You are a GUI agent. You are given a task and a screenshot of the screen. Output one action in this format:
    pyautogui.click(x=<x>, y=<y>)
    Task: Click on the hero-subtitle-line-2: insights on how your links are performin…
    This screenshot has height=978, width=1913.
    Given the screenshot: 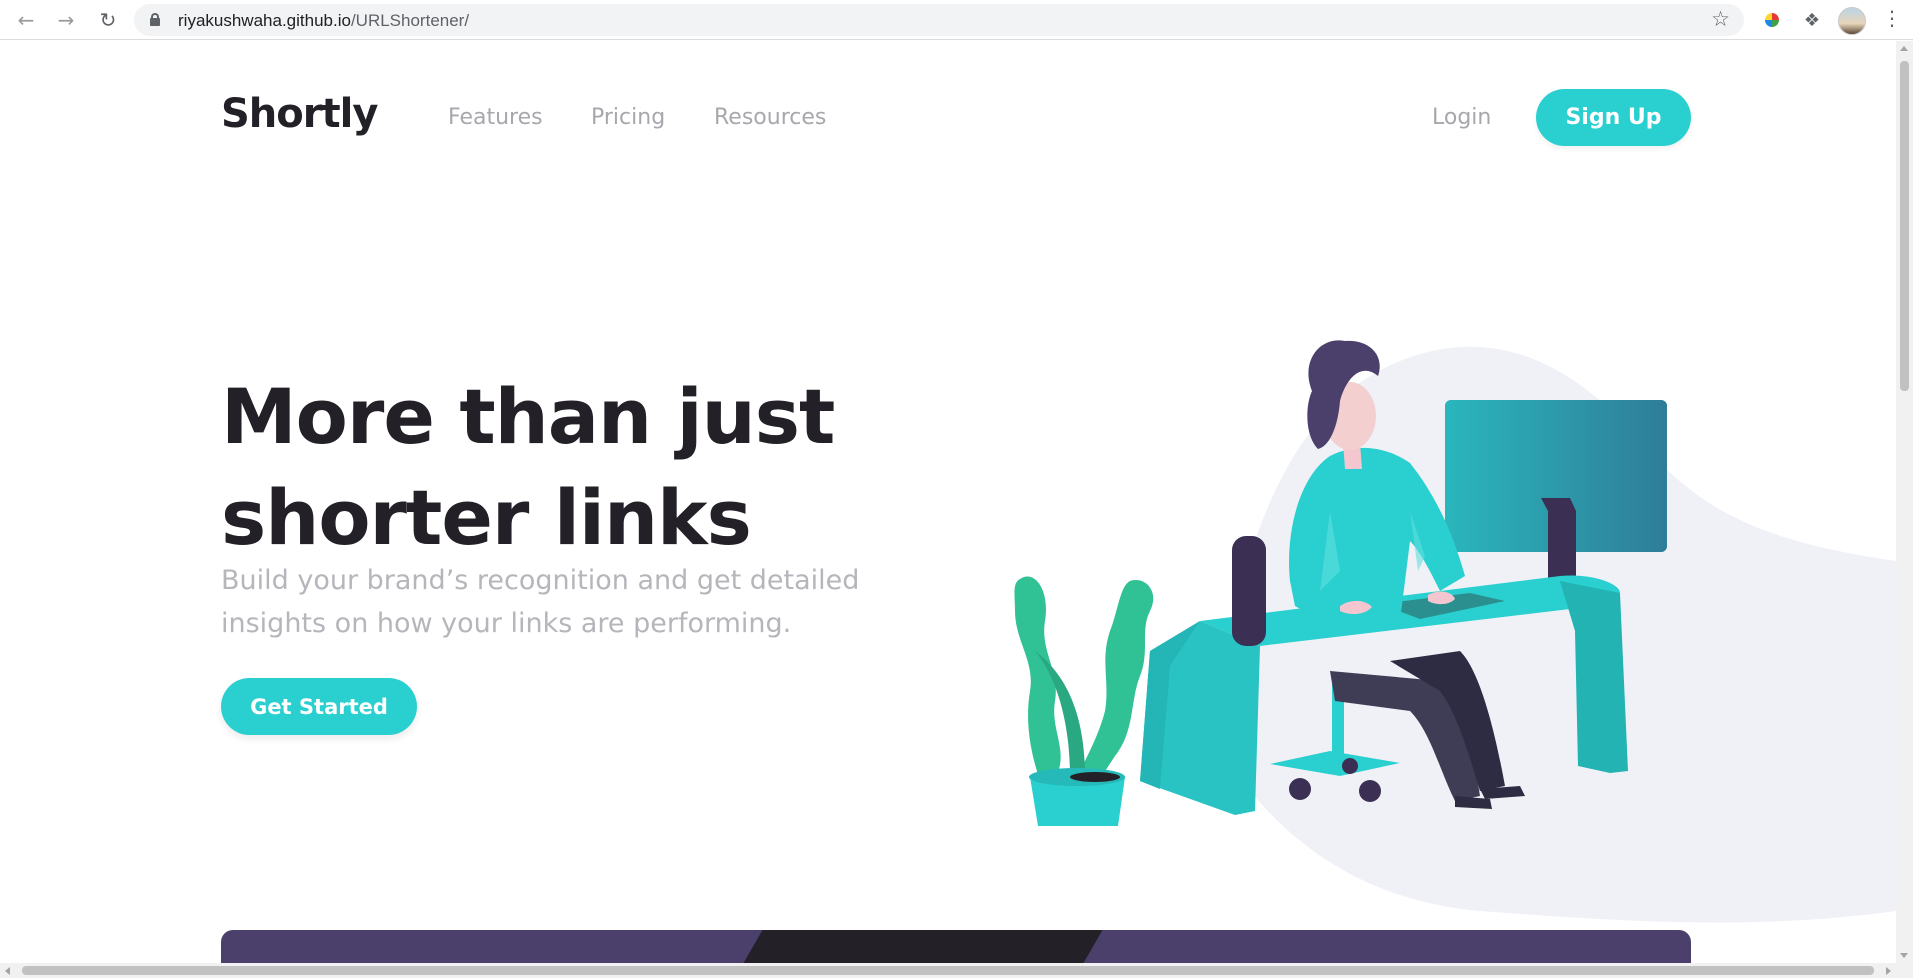 What is the action you would take?
    pyautogui.click(x=506, y=623)
    